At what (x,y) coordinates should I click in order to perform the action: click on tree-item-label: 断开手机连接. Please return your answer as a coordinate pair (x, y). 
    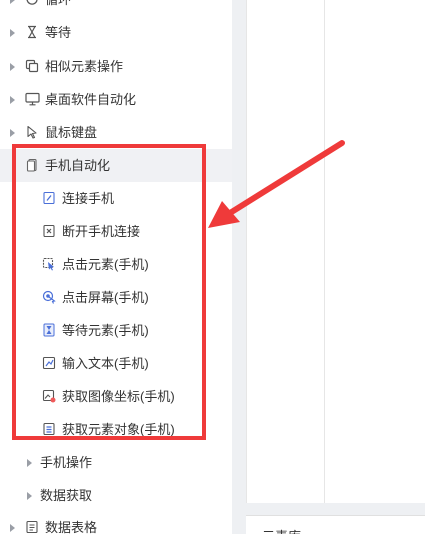
    Looking at the image, I should click on (101, 231).